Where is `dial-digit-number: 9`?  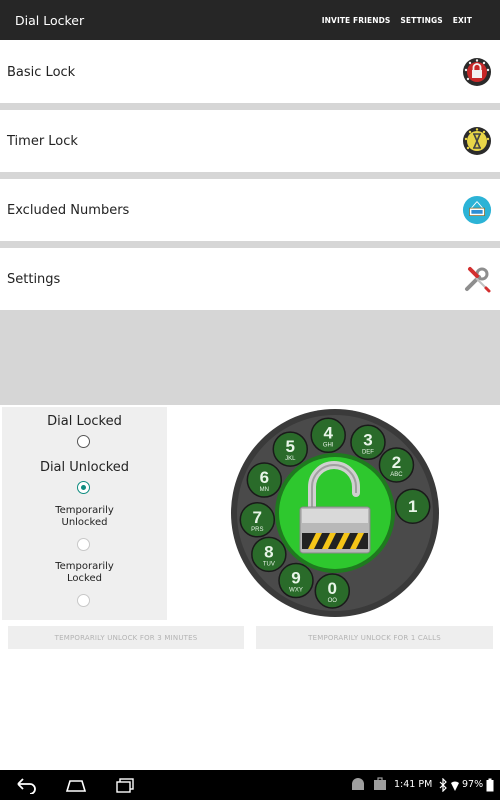
dial-digit-number: 9 is located at coordinates (295, 578).